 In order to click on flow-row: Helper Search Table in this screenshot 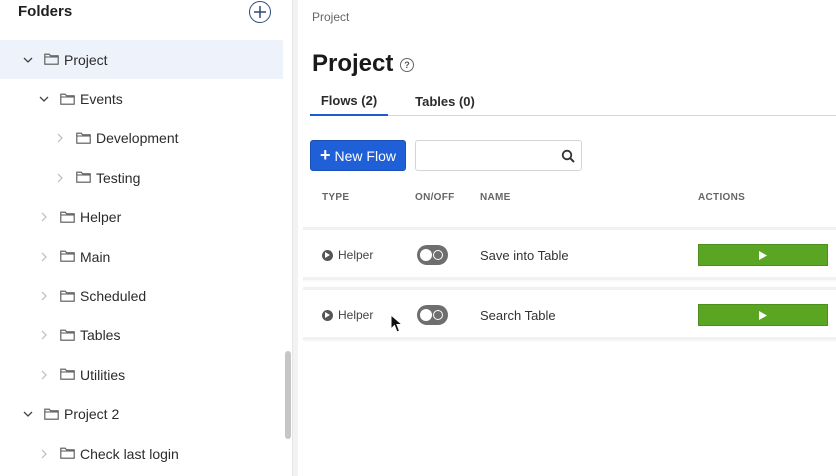, I will do `click(569, 313)`.